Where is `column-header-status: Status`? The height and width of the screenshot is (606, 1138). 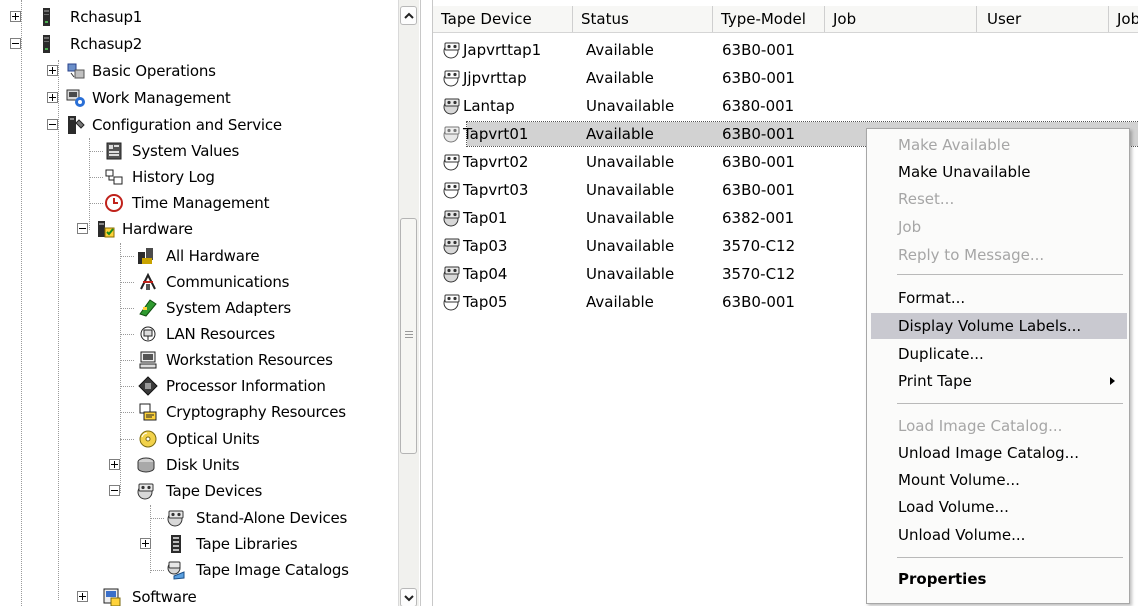
column-header-status: Status is located at coordinates (643, 19).